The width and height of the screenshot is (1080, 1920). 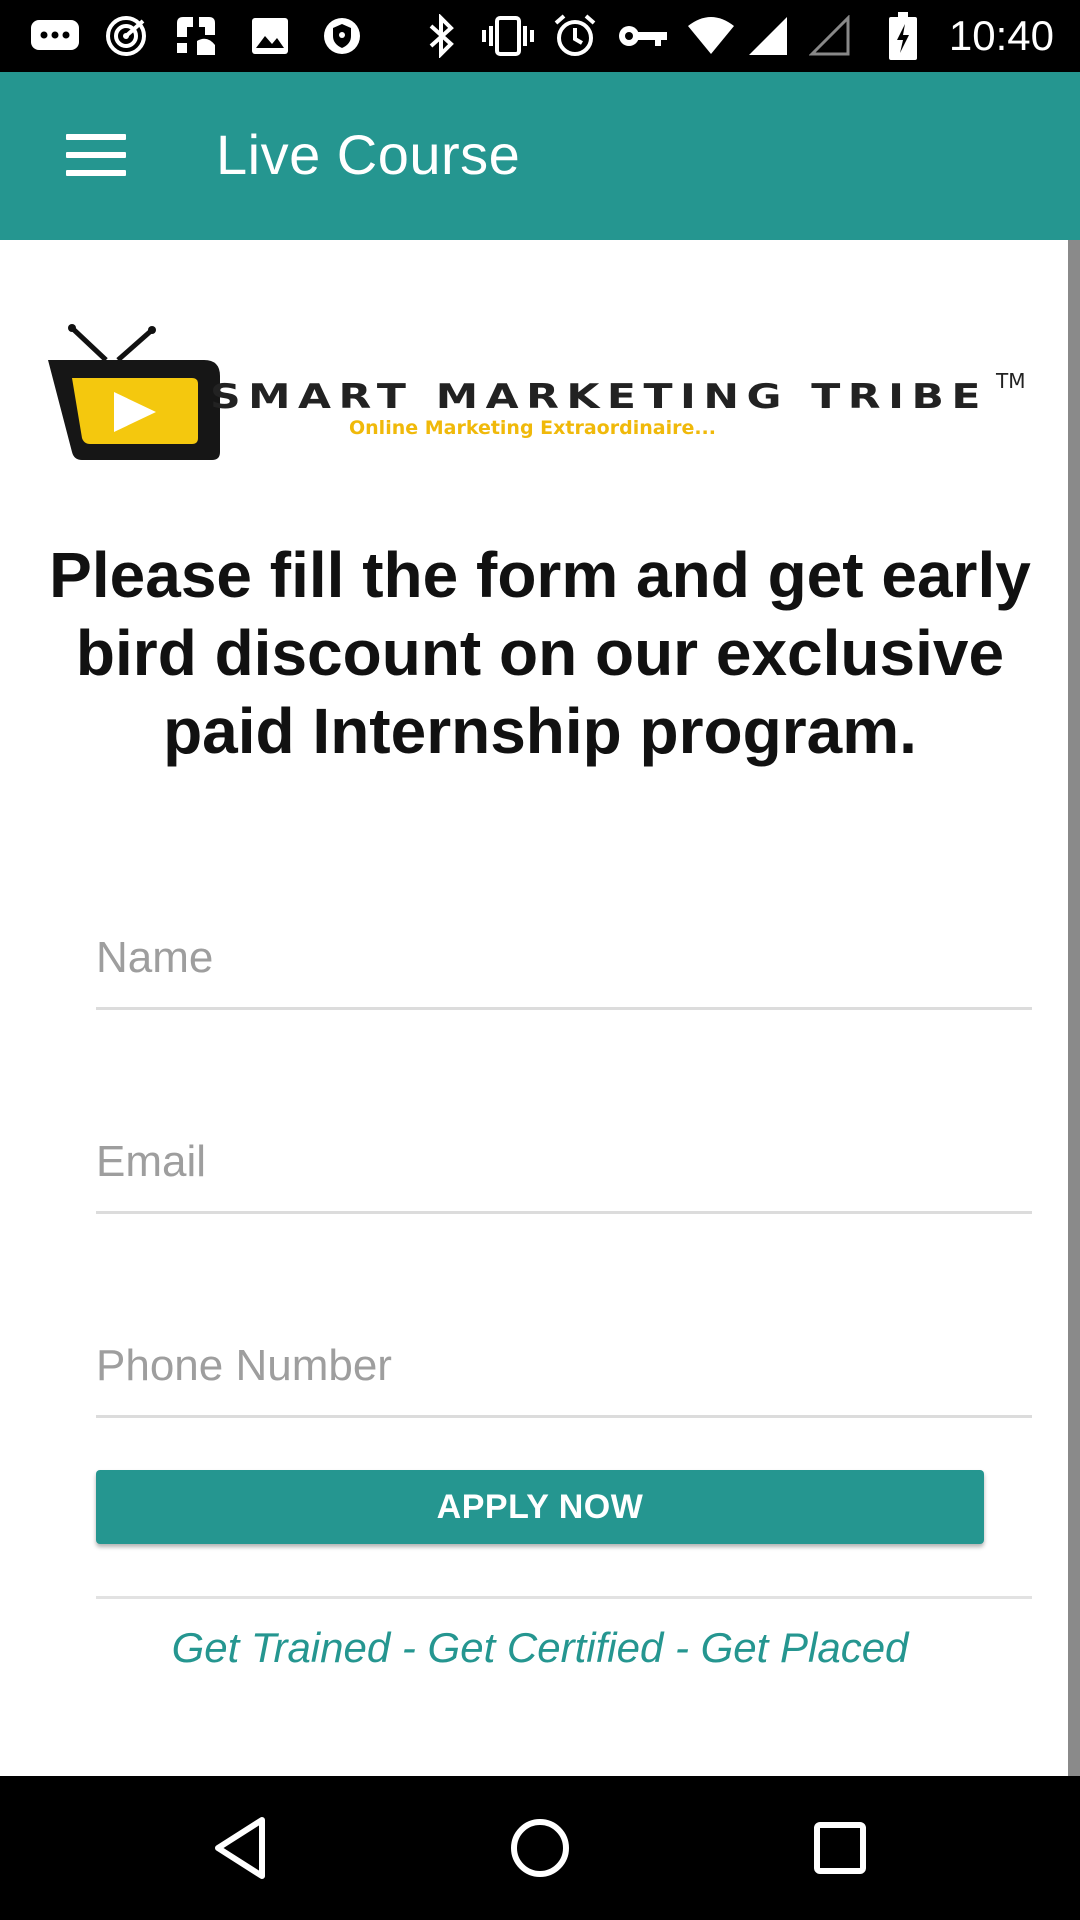 I want to click on back-icon, so click(x=240, y=1848).